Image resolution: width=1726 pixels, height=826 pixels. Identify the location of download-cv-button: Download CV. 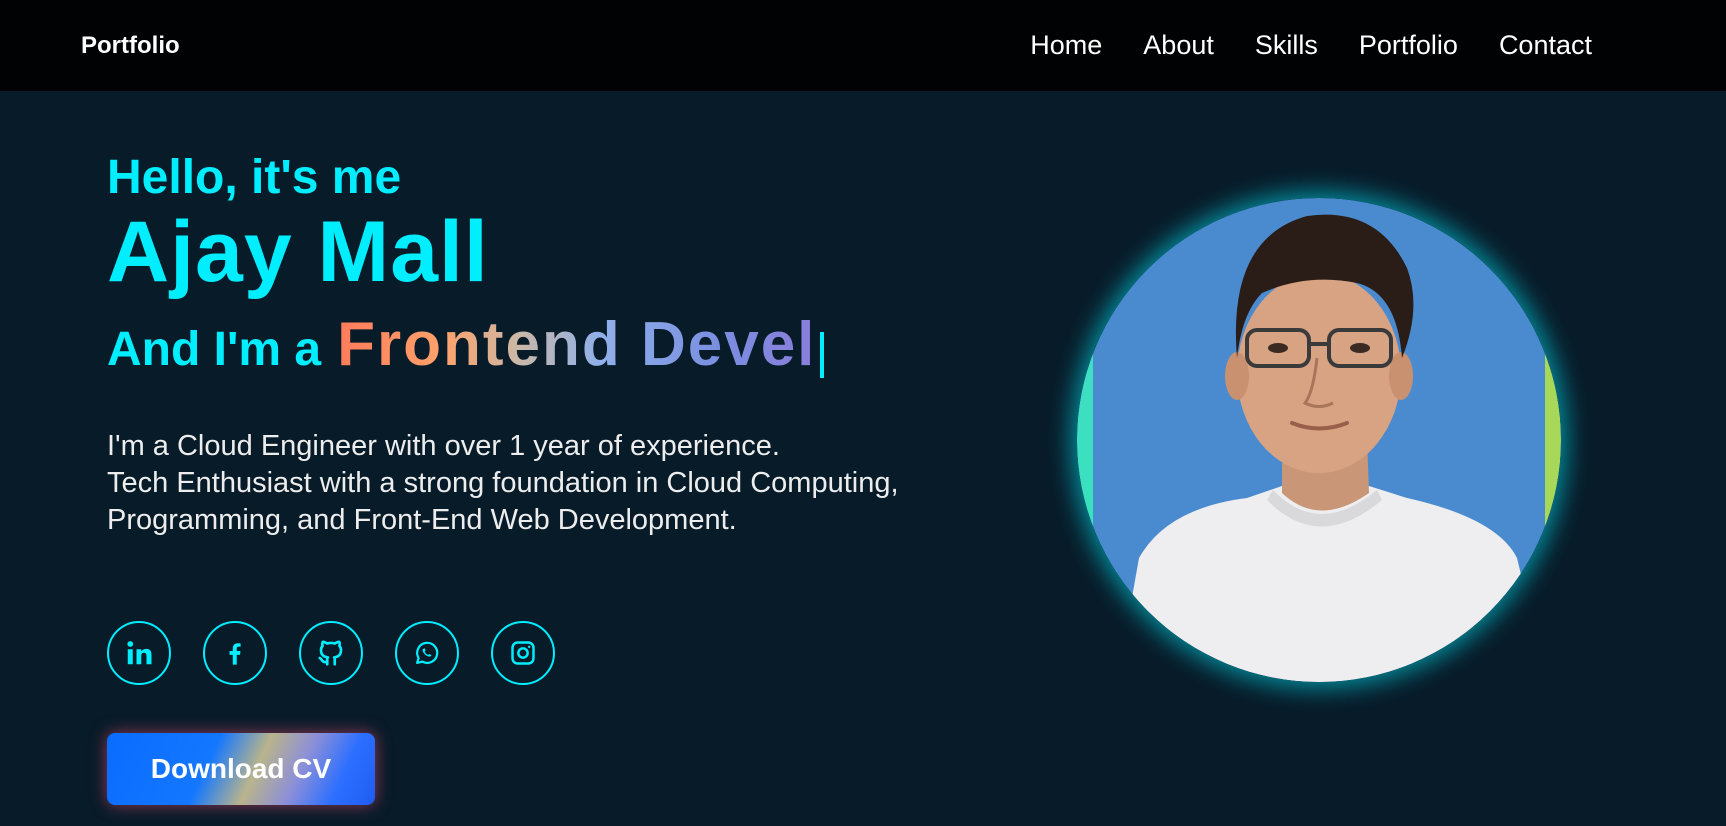
(241, 769).